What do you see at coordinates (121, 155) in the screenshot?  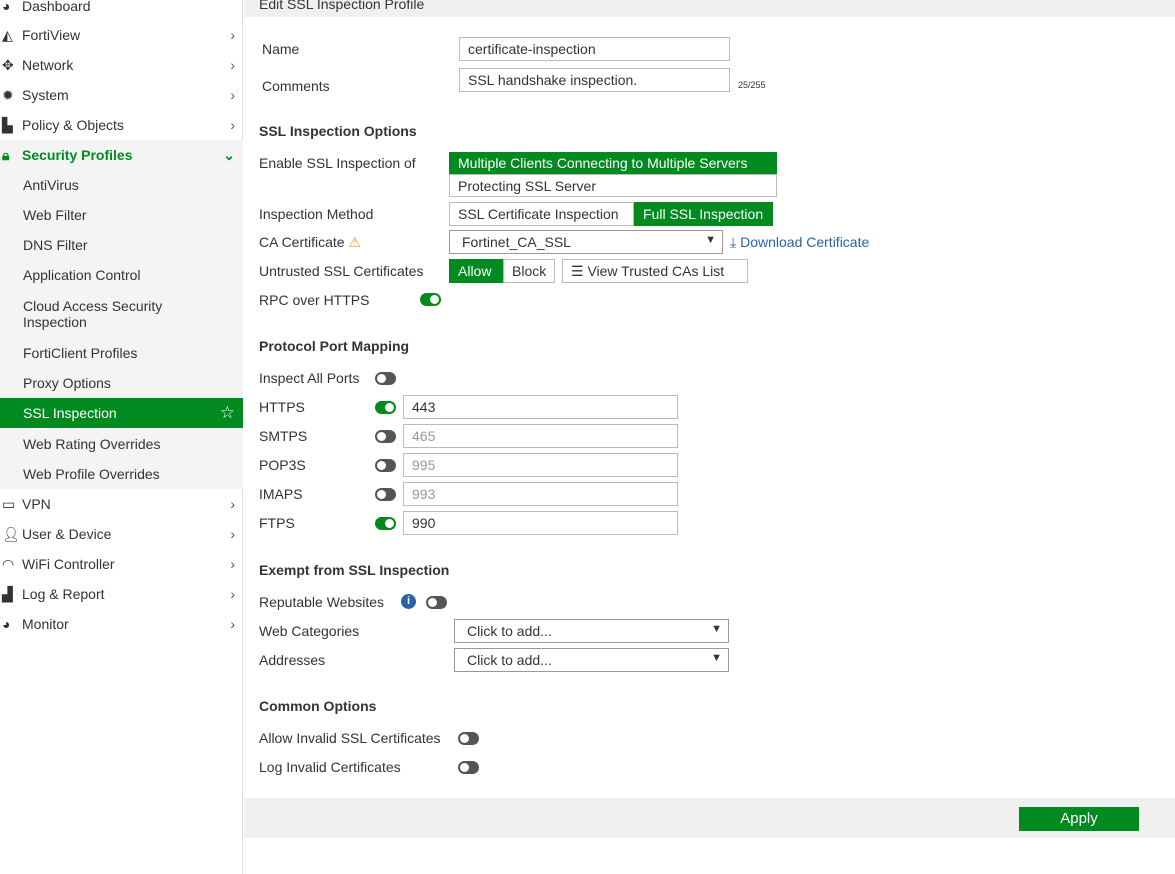 I see `nav-security-profiles: 🔒︎ Security Profiles ⌄` at bounding box center [121, 155].